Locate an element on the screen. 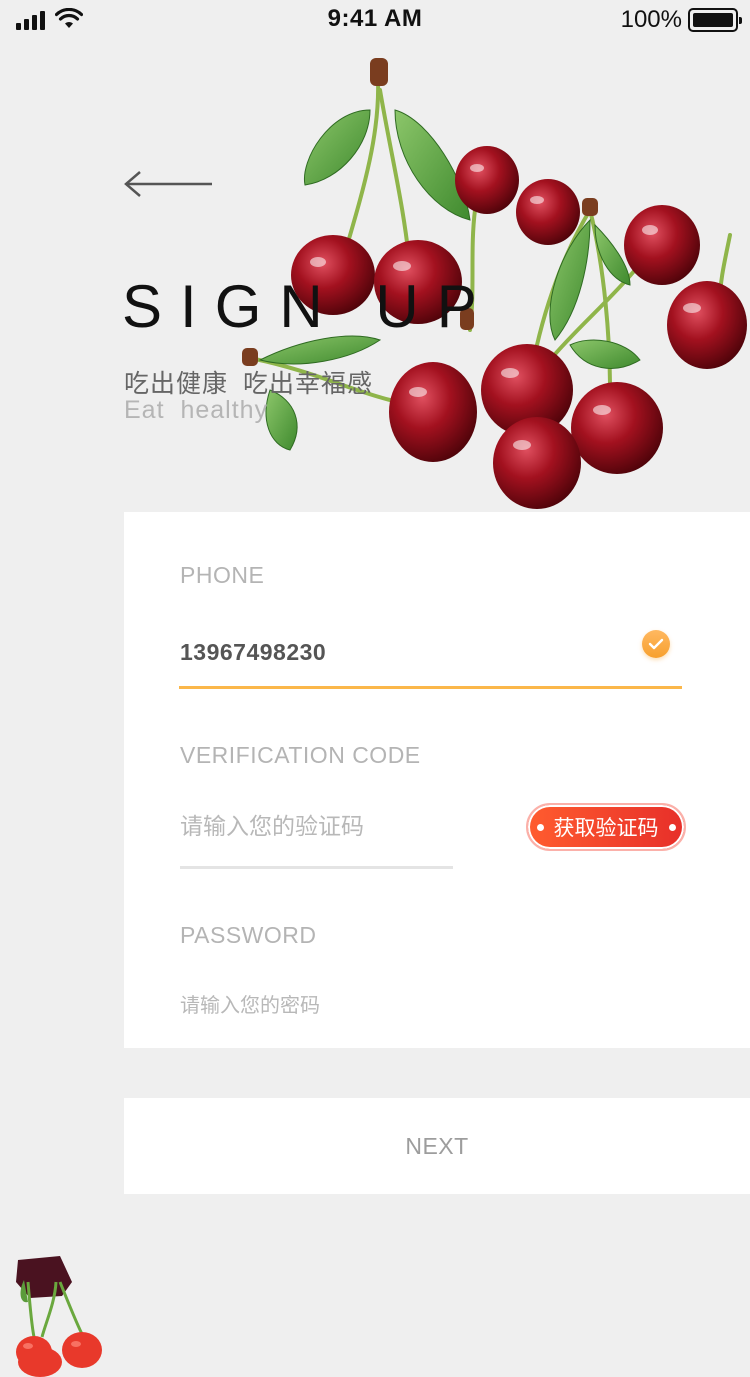 Image resolution: width=750 pixels, height=1377 pixels. password-input is located at coordinates (430, 1005).